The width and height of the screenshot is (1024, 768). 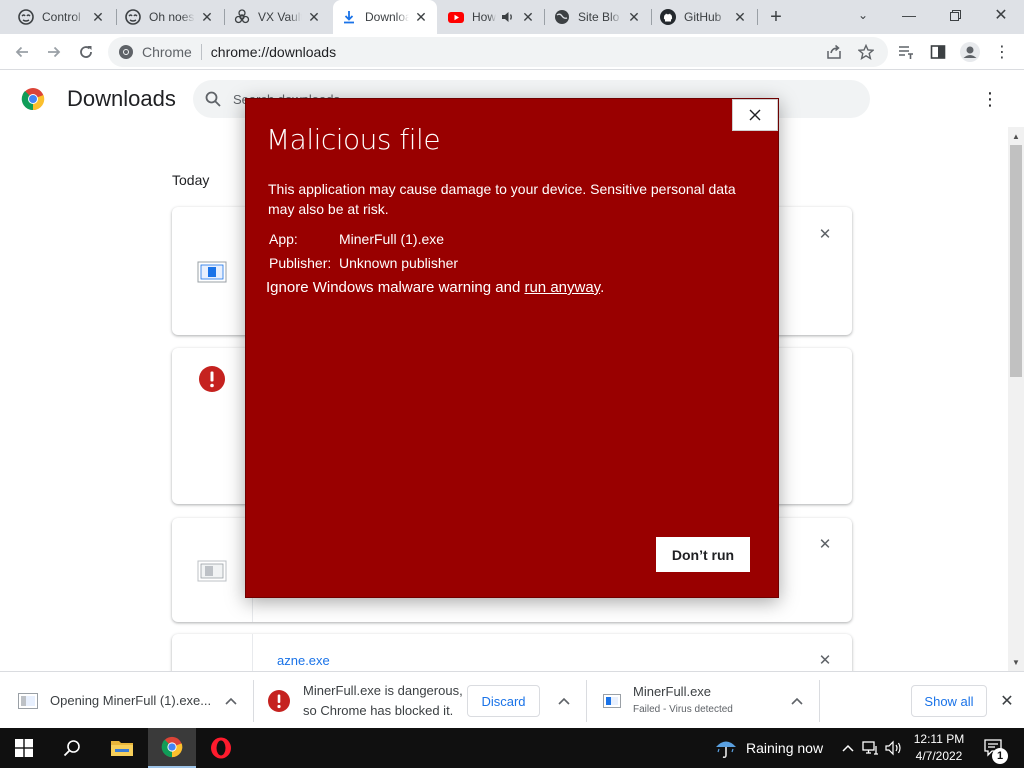 What do you see at coordinates (300, 263) in the screenshot?
I see `publisher-label: Publisher:` at bounding box center [300, 263].